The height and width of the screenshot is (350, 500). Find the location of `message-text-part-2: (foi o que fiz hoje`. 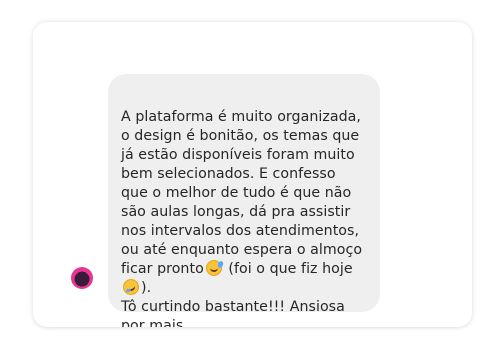

message-text-part-2: (foi o que fiz hoje is located at coordinates (288, 269).